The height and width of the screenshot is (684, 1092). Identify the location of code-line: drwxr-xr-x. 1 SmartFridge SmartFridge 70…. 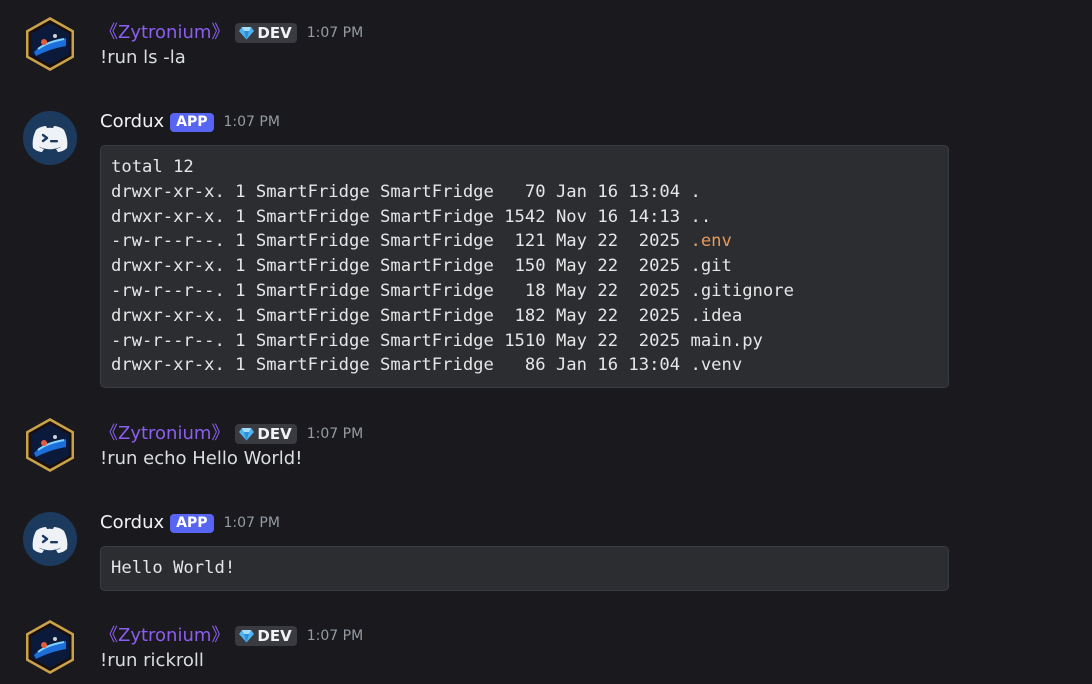
(406, 191).